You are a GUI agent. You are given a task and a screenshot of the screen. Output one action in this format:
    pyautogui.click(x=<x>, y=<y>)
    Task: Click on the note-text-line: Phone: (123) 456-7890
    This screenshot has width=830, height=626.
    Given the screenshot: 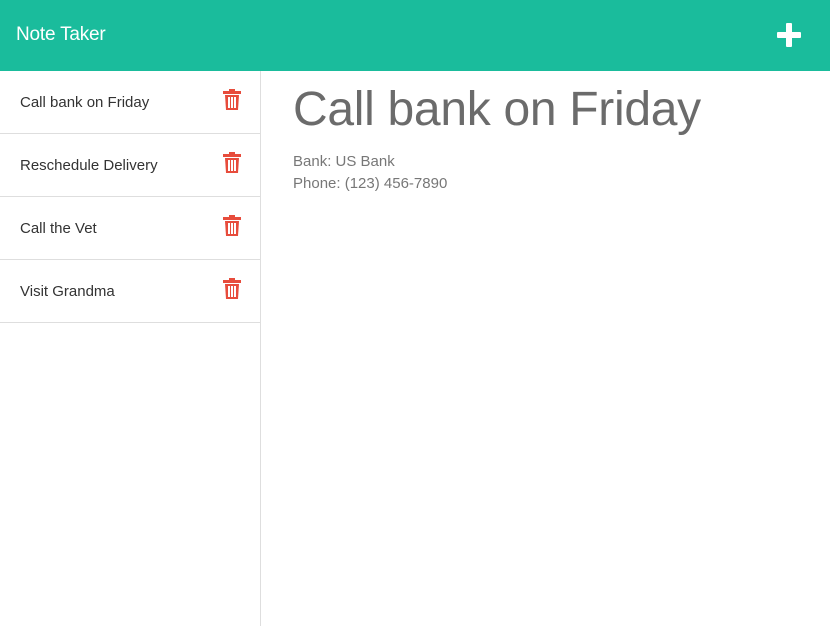 What is the action you would take?
    pyautogui.click(x=370, y=183)
    